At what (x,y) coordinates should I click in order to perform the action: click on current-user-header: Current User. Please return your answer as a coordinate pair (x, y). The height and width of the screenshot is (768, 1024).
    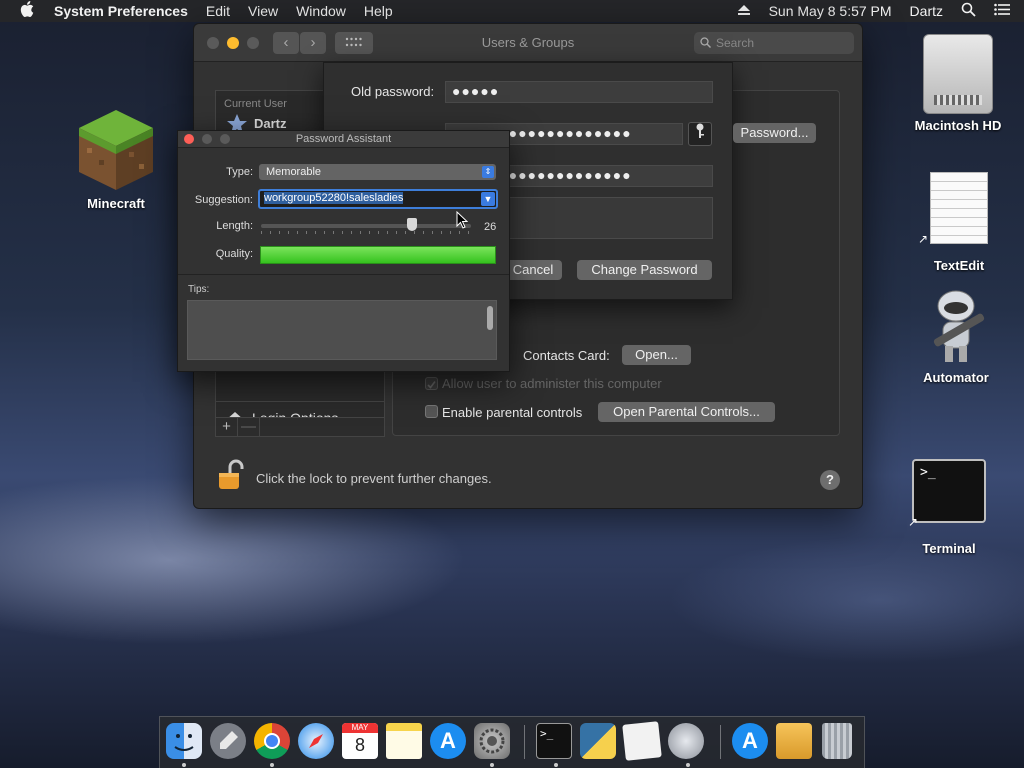
    Looking at the image, I should click on (255, 104).